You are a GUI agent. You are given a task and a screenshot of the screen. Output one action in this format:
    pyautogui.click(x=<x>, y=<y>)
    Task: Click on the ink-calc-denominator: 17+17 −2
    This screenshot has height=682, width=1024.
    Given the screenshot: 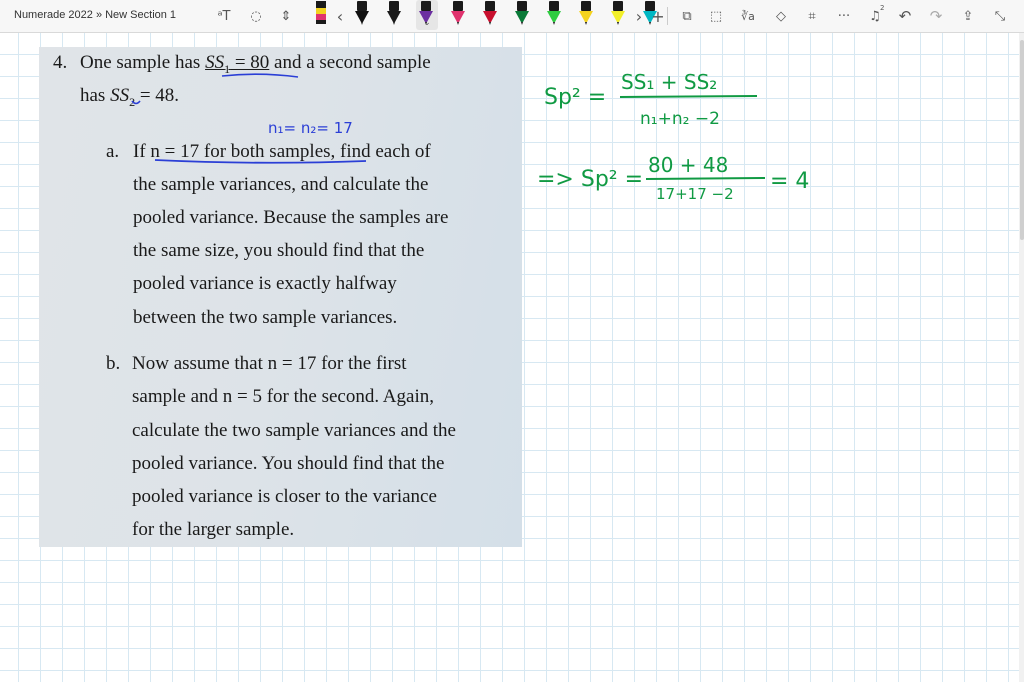 What is the action you would take?
    pyautogui.click(x=695, y=194)
    